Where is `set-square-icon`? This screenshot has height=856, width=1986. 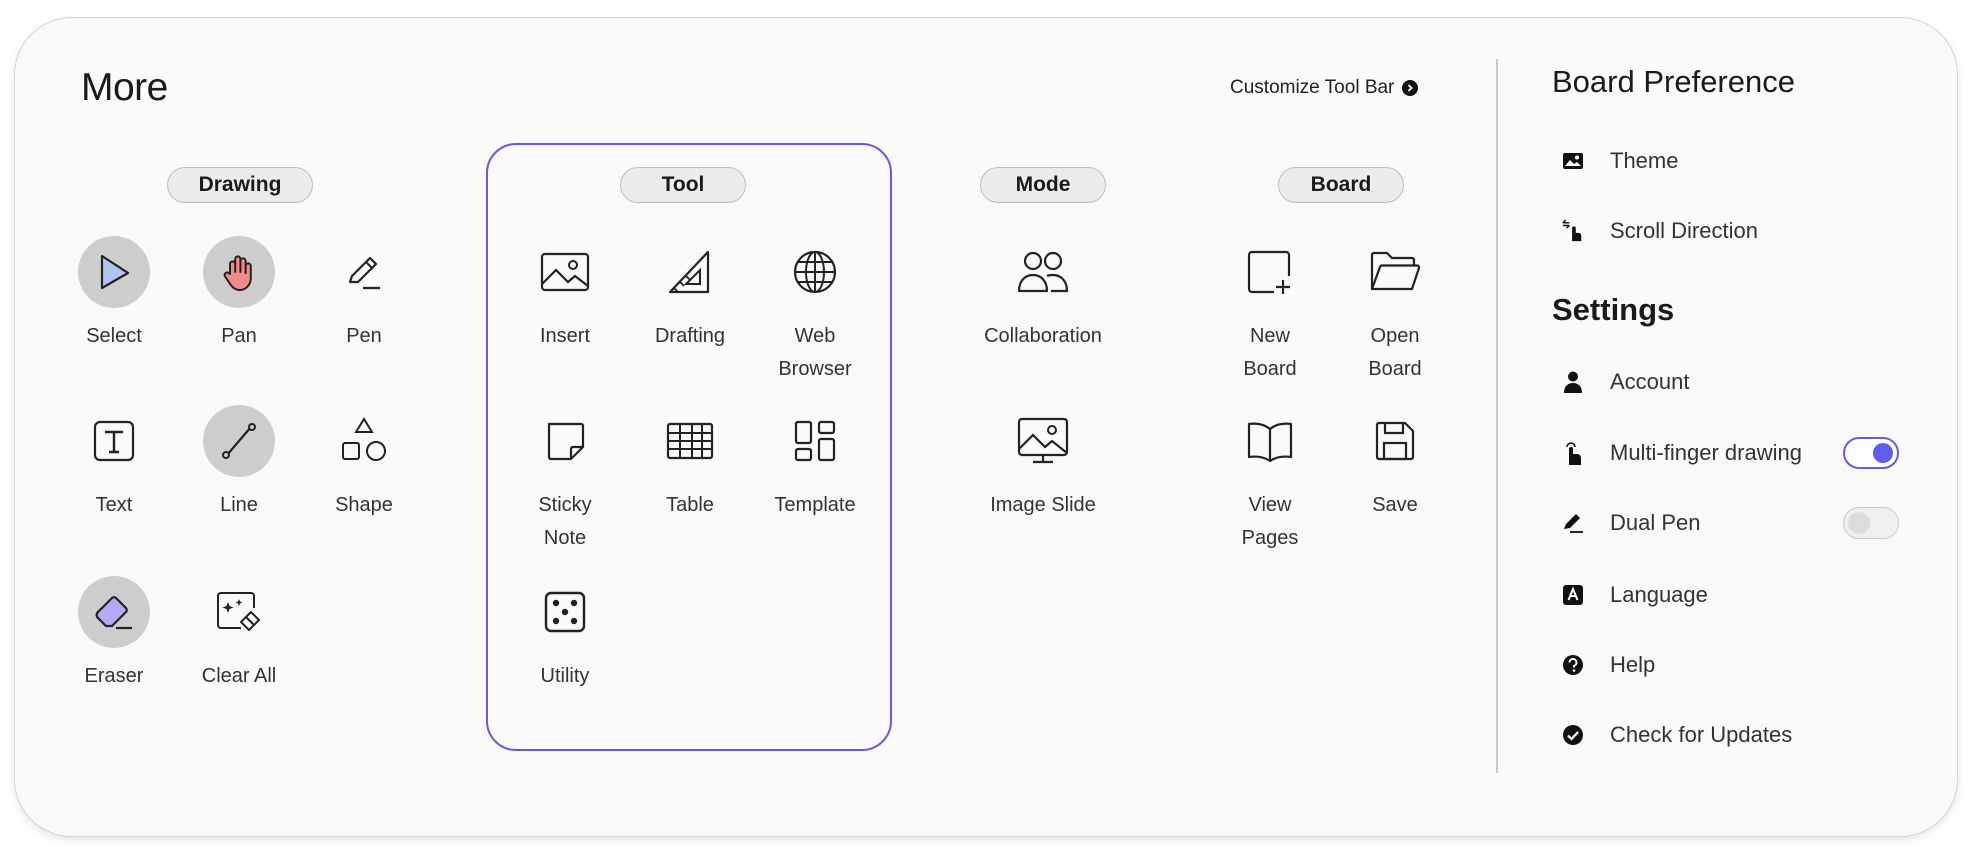
set-square-icon is located at coordinates (690, 272).